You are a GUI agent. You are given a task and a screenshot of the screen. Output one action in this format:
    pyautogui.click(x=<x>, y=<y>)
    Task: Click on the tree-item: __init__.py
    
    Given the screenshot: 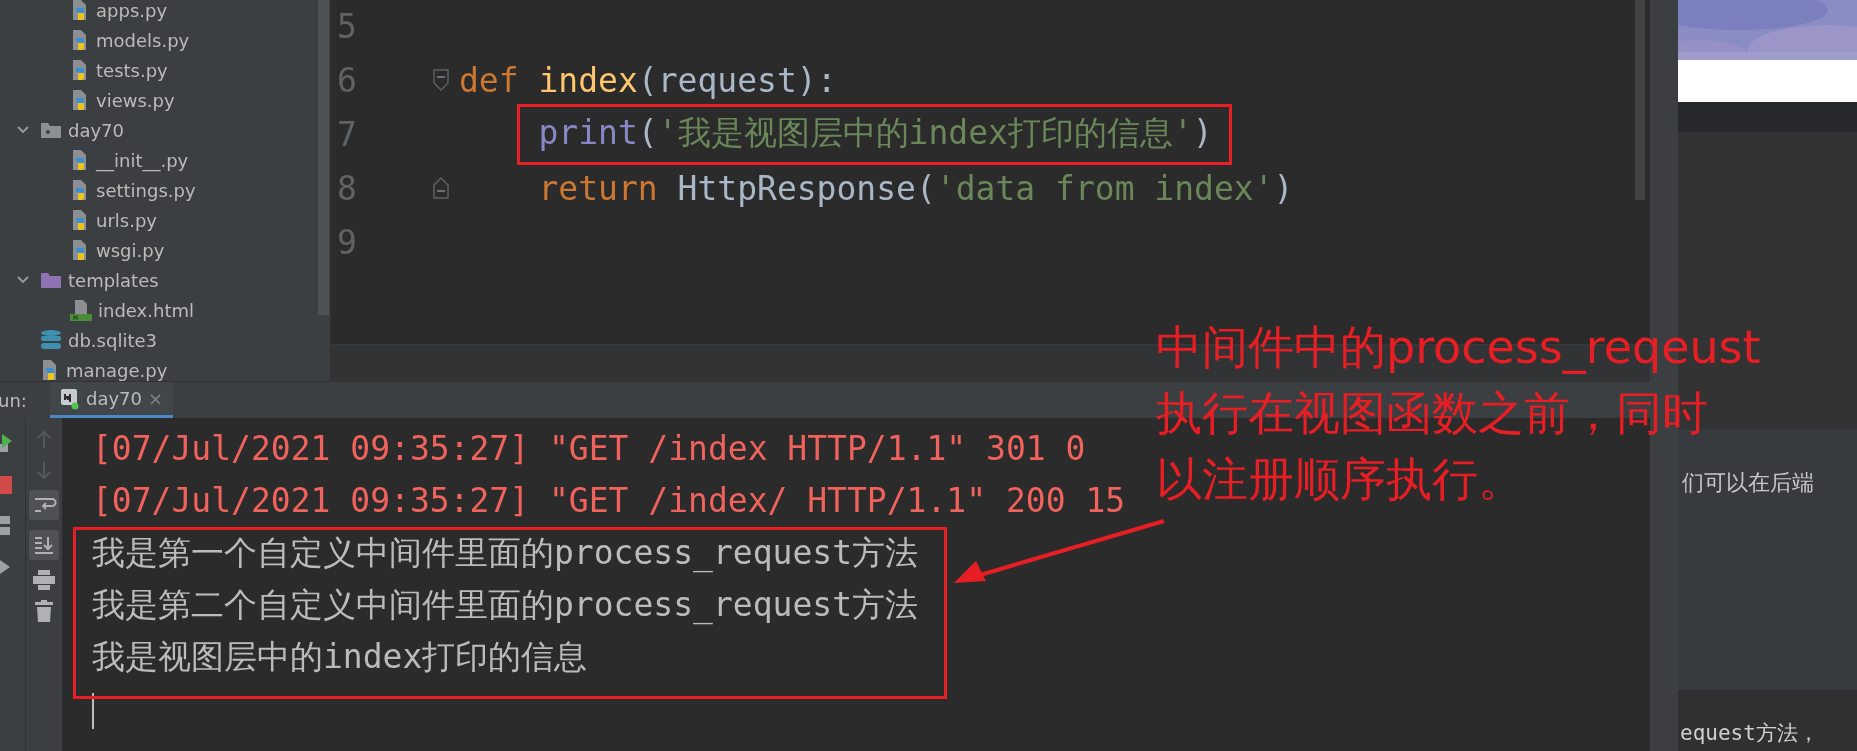 What is the action you would take?
    pyautogui.click(x=142, y=160)
    